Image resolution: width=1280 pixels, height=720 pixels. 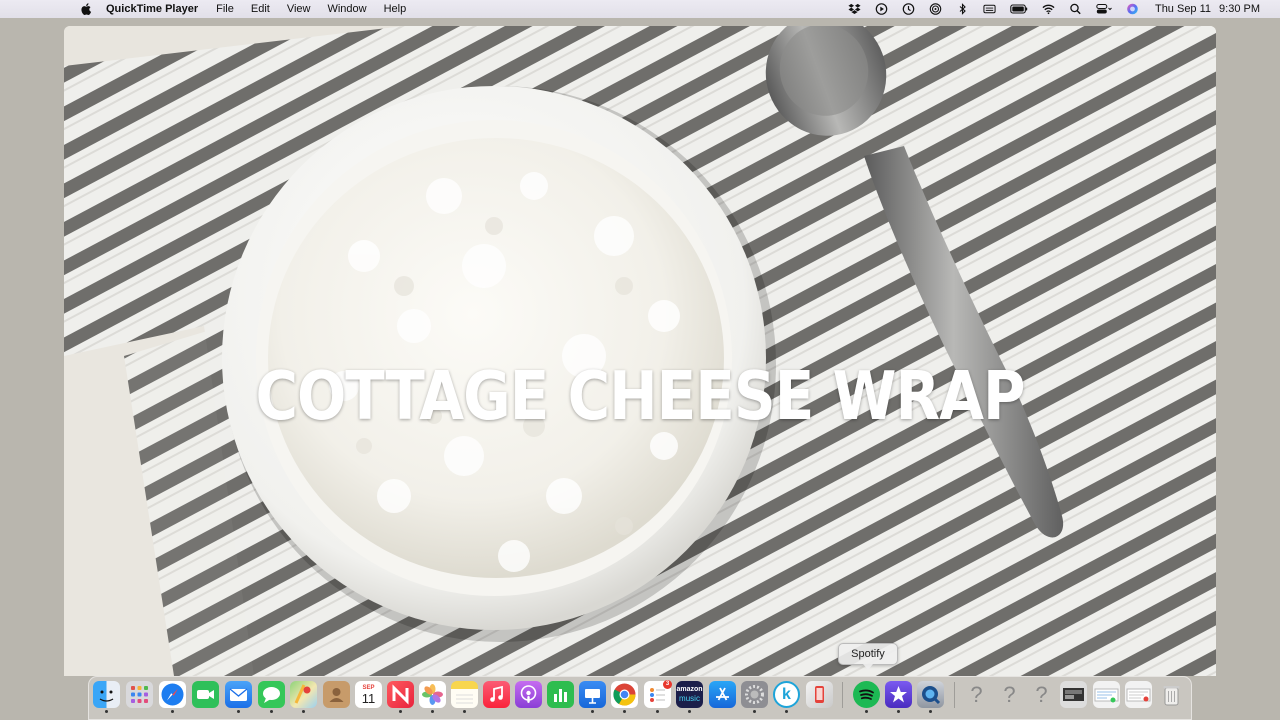 I want to click on amazon-music-line1: amazon, so click(x=689, y=689).